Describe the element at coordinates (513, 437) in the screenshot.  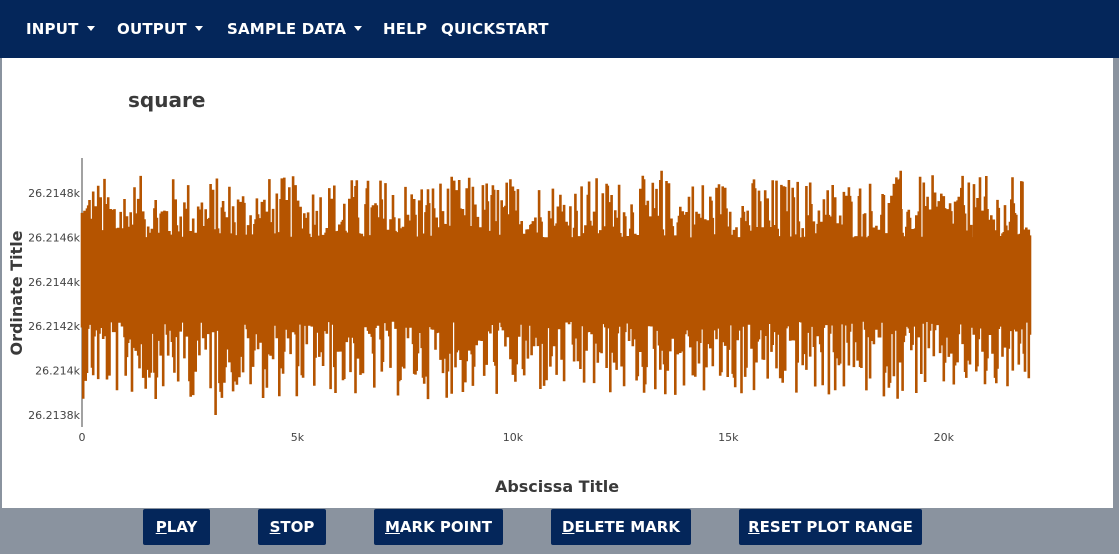
I see `x-tick-label: 10k` at that location.